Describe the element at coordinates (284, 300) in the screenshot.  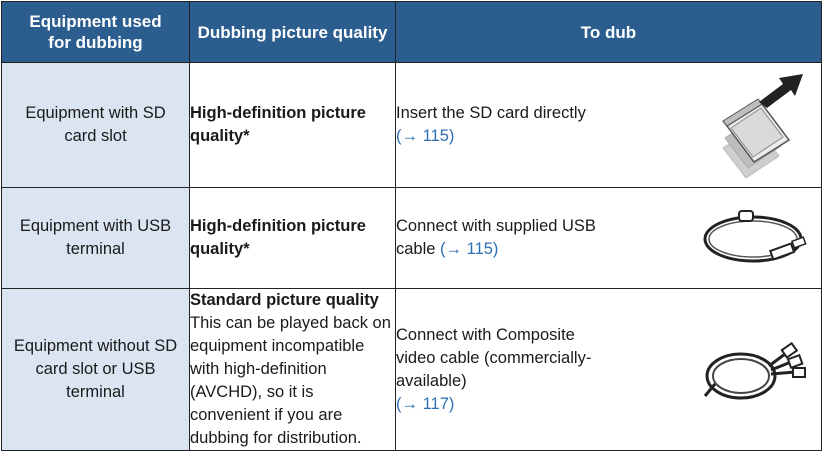
I see `quality-title: Standard picture quality` at that location.